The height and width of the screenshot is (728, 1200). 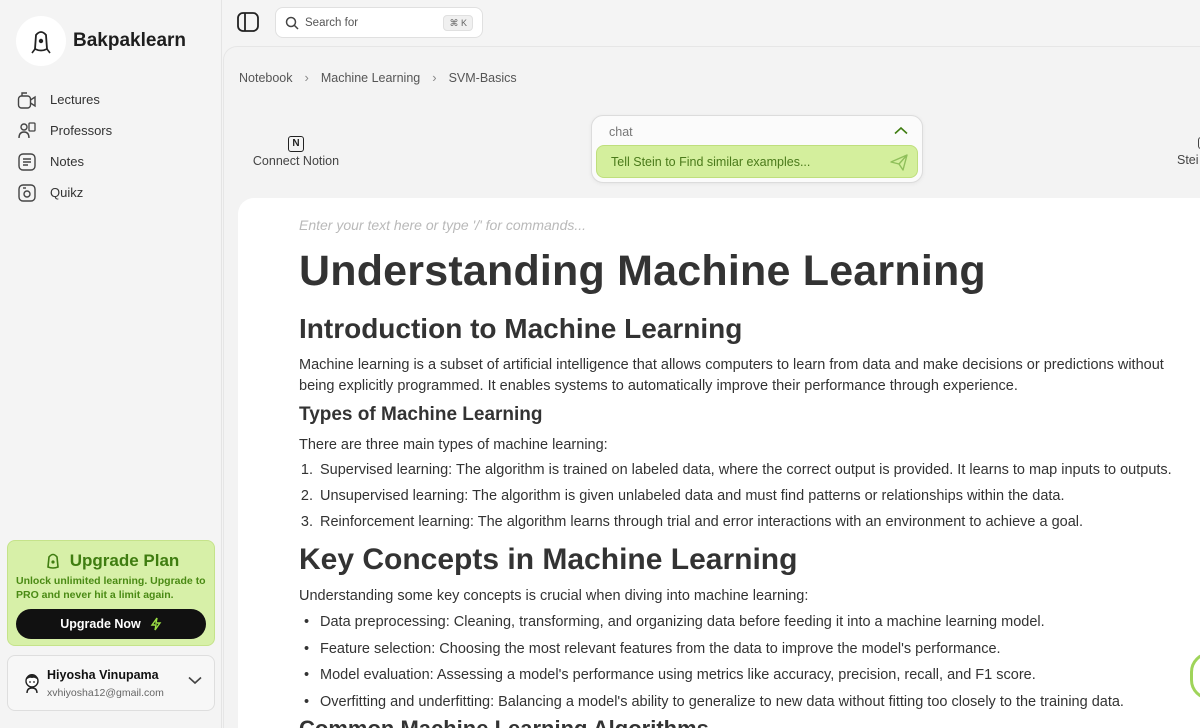 I want to click on heading-types: Types of Machine Learning, so click(x=421, y=414).